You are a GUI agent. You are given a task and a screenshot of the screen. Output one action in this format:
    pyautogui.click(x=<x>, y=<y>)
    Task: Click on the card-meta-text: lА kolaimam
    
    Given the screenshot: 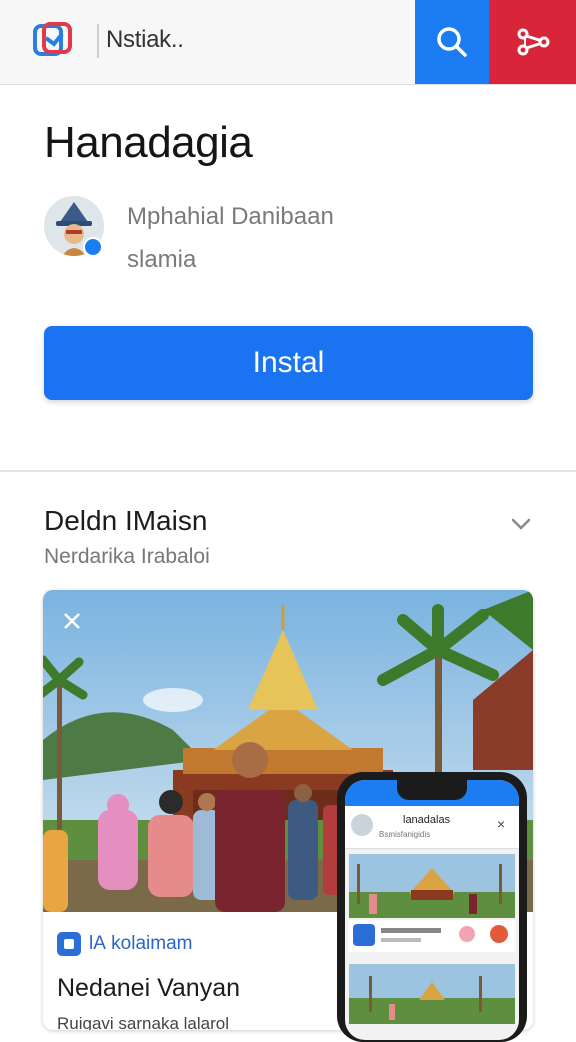 What is the action you would take?
    pyautogui.click(x=140, y=944)
    